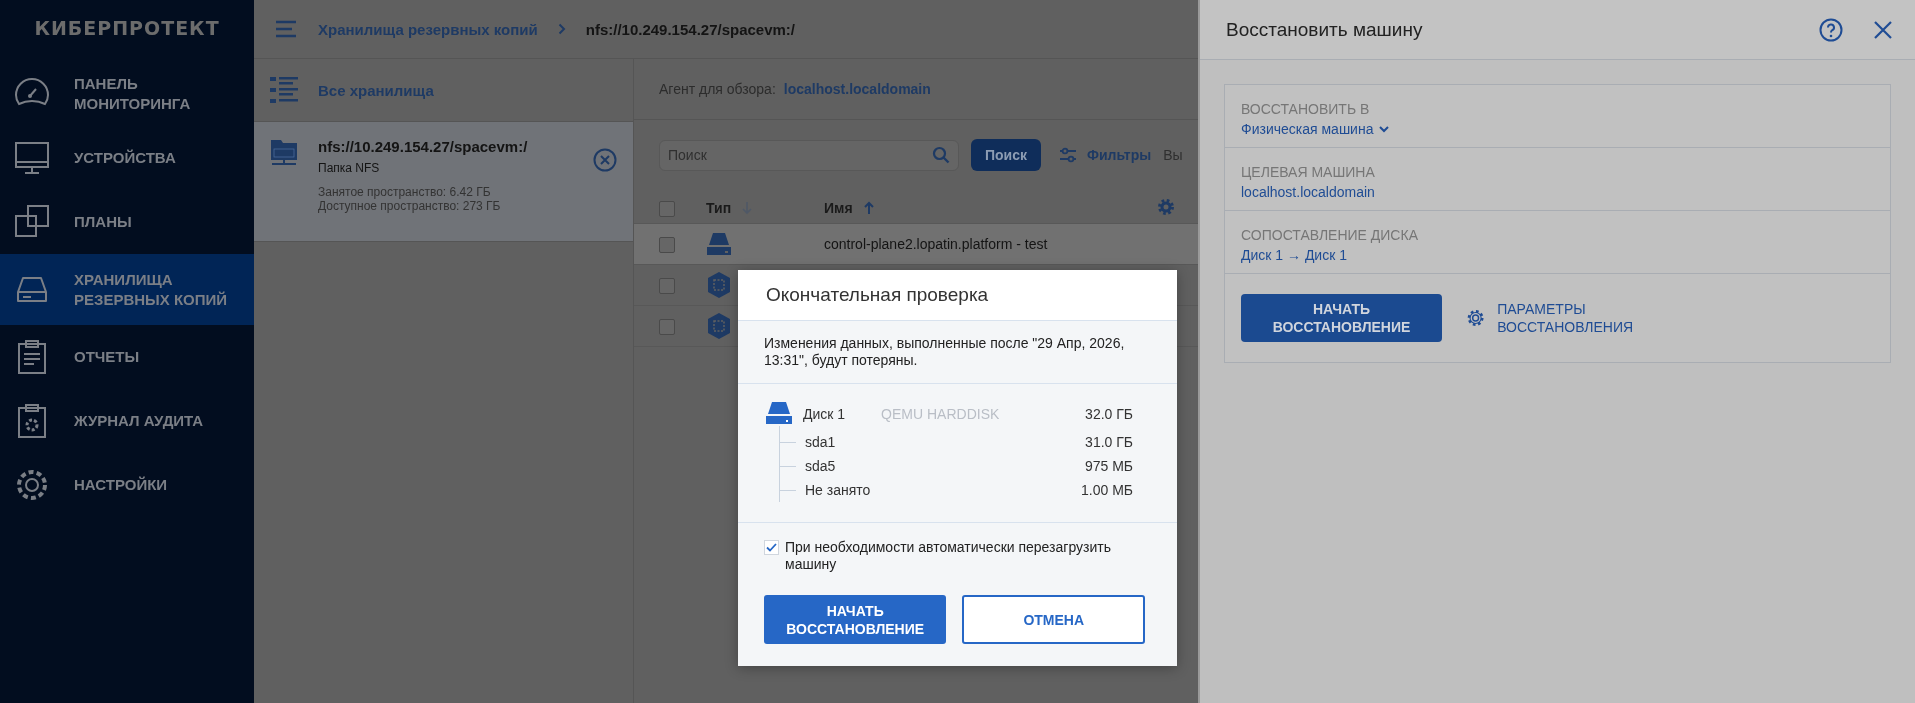  What do you see at coordinates (1883, 29) in the screenshot?
I see `close-icon` at bounding box center [1883, 29].